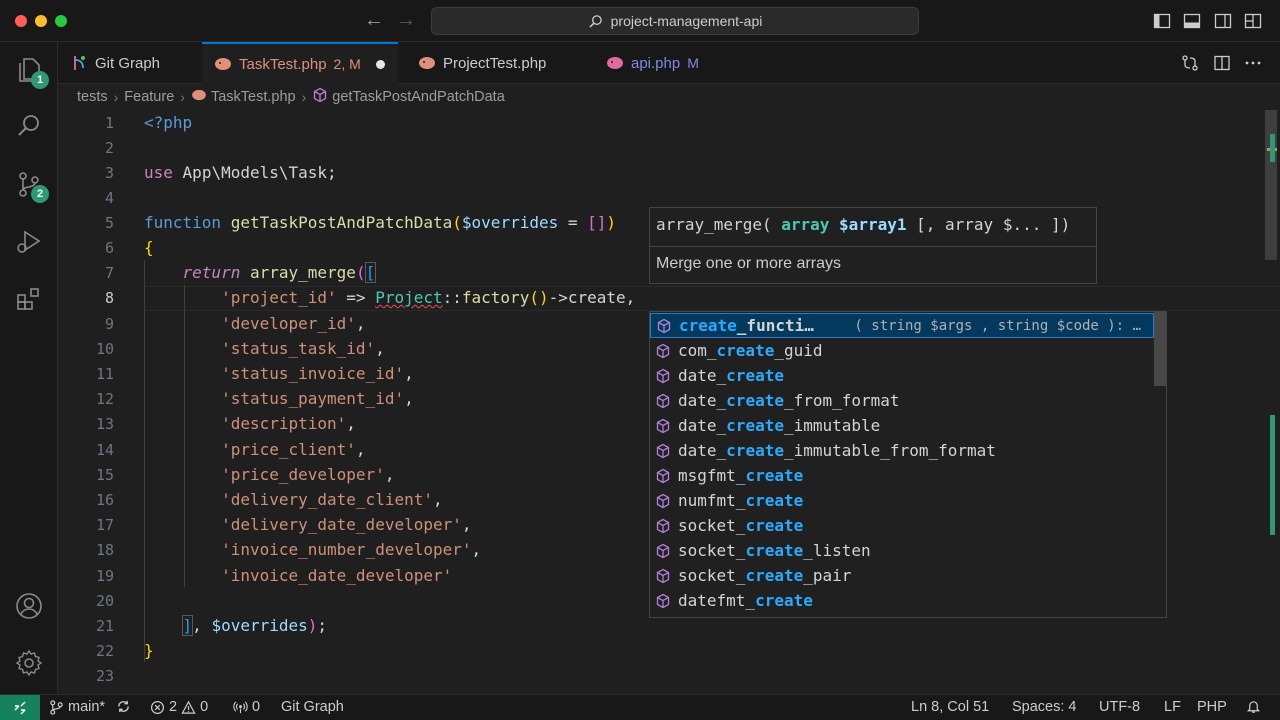 The image size is (1280, 720). What do you see at coordinates (104, 374) in the screenshot?
I see `line-number: 11` at bounding box center [104, 374].